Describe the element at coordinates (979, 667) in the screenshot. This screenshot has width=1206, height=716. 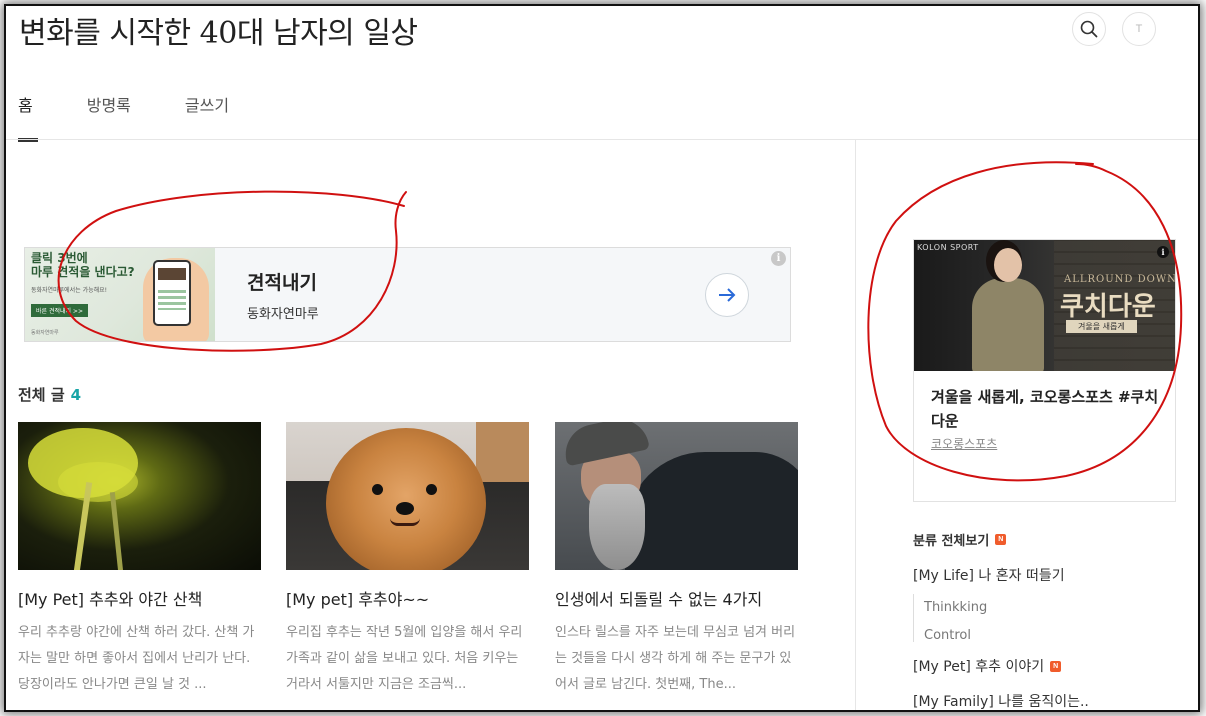
I see `category-label: [My Pet] 후추 이야기` at that location.